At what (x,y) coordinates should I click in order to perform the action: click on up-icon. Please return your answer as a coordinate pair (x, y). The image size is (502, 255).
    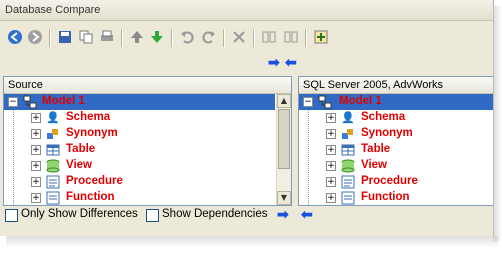
    Looking at the image, I should click on (137, 37).